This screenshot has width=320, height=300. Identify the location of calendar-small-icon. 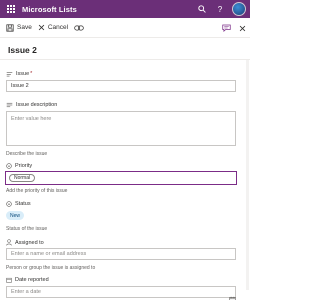
(9, 280).